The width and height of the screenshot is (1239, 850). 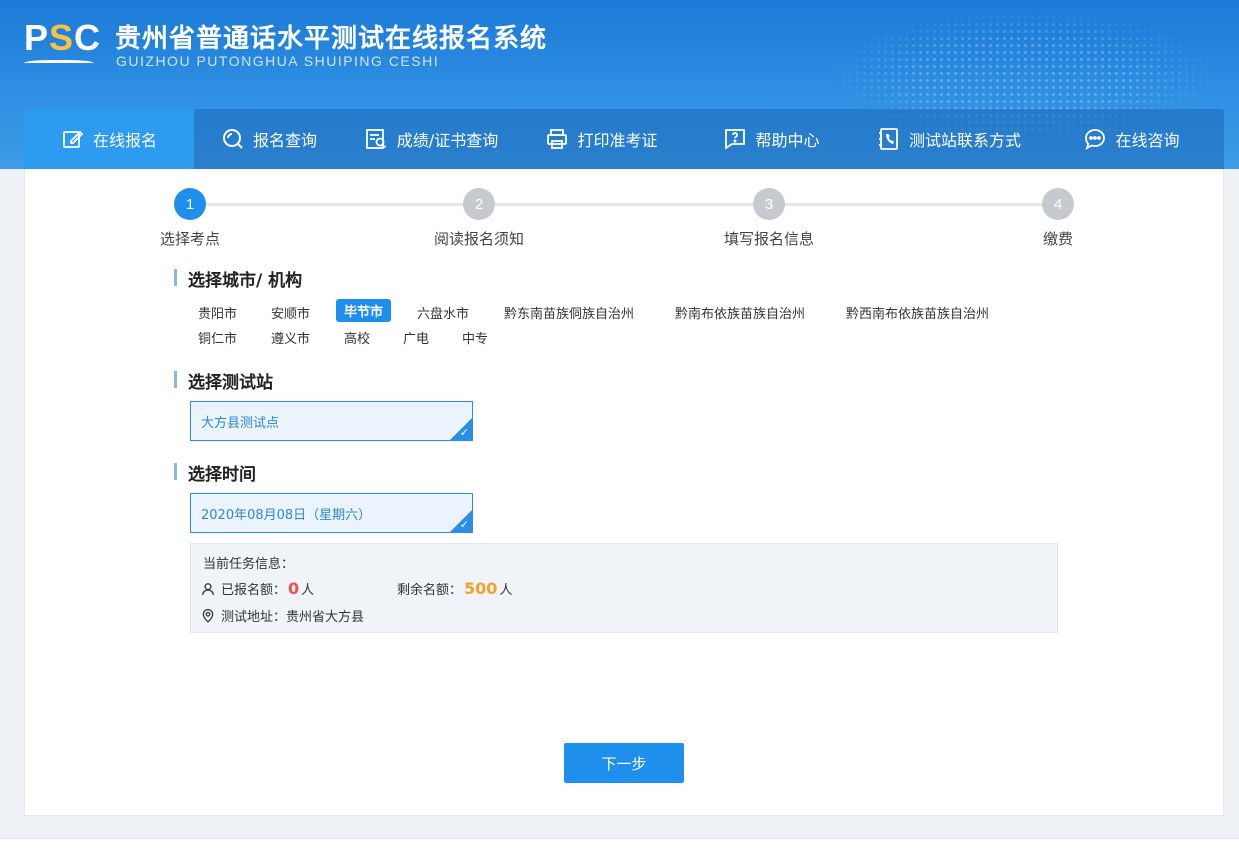 I want to click on city-option: 中专, so click(x=475, y=337).